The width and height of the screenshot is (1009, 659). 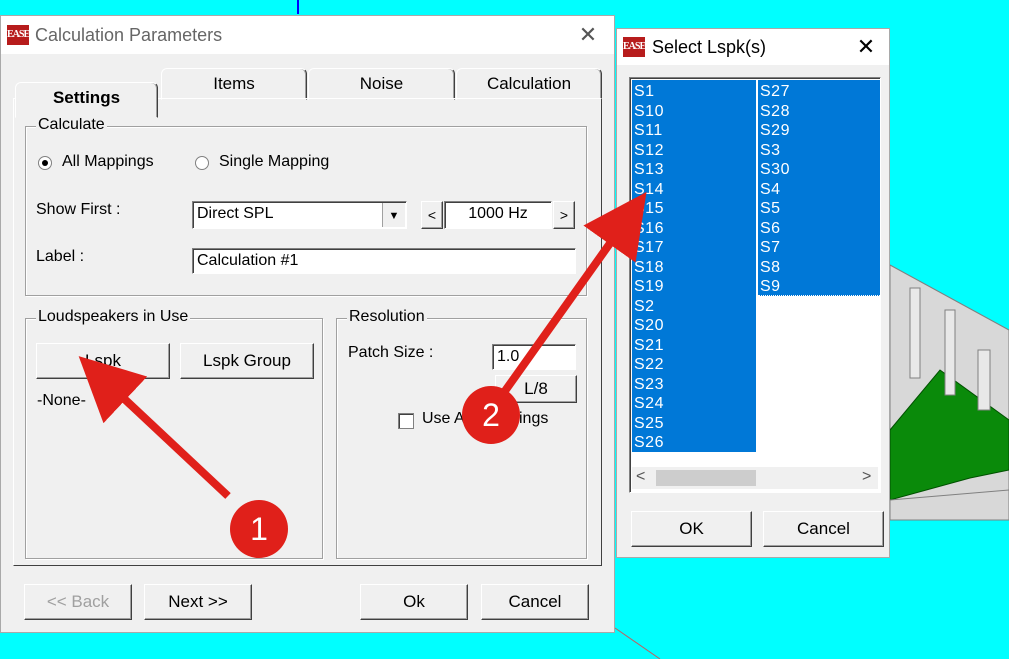 I want to click on select-ok-button: OK, so click(x=691, y=529).